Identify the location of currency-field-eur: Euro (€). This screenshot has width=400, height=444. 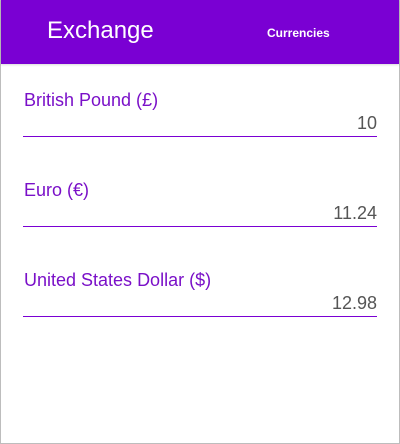
(200, 205).